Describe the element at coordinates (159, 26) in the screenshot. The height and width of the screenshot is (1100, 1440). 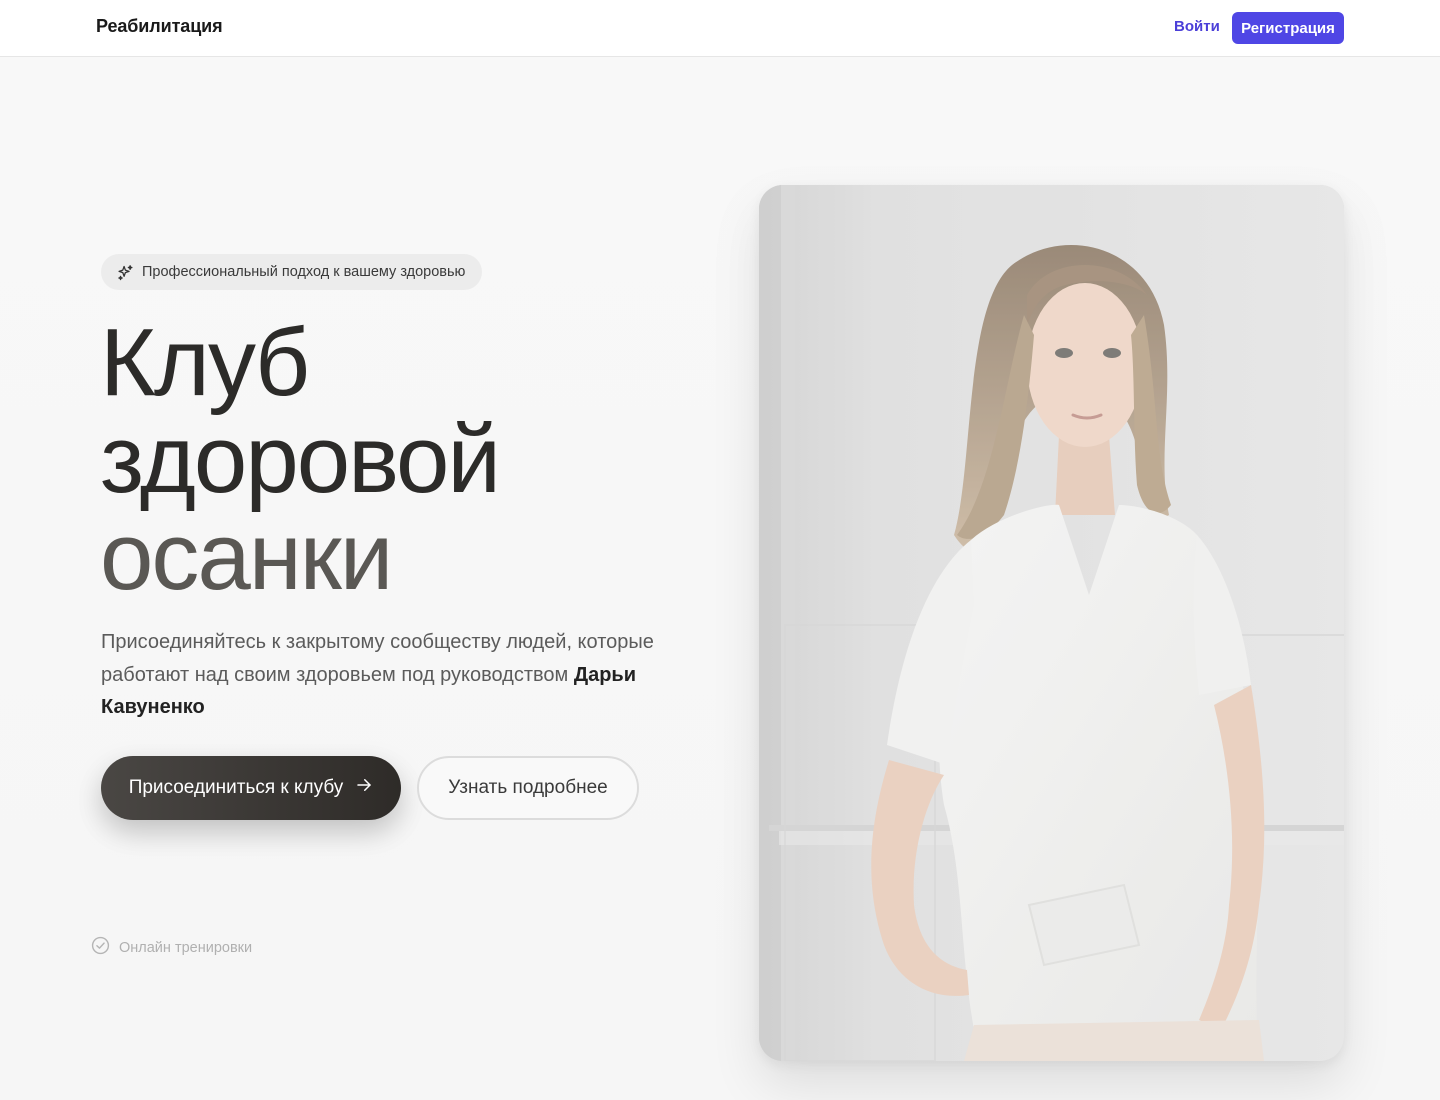
I see `brand-logo-text: Реабилитация` at that location.